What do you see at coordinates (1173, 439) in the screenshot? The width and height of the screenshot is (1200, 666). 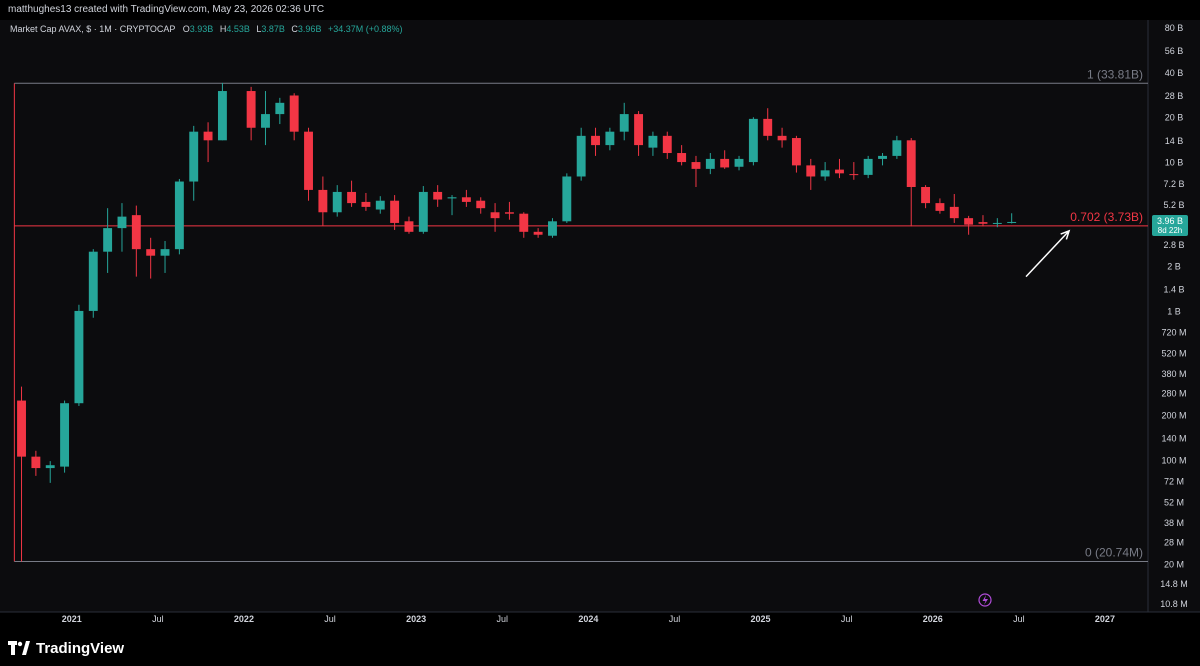 I see `price-tick-label: 140 M` at bounding box center [1173, 439].